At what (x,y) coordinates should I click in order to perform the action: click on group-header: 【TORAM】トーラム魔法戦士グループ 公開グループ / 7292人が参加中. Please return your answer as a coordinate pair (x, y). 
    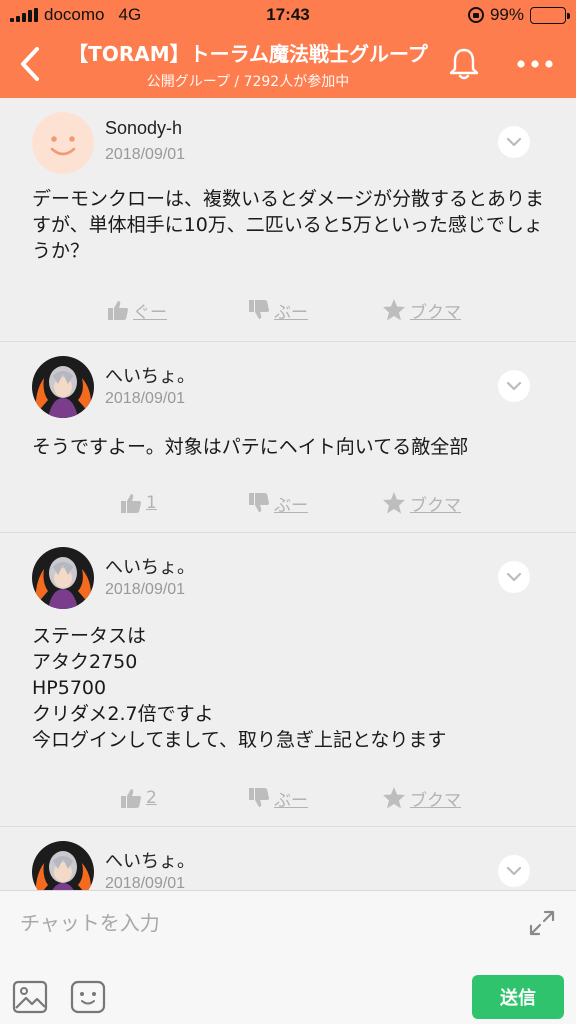
    Looking at the image, I should click on (288, 64).